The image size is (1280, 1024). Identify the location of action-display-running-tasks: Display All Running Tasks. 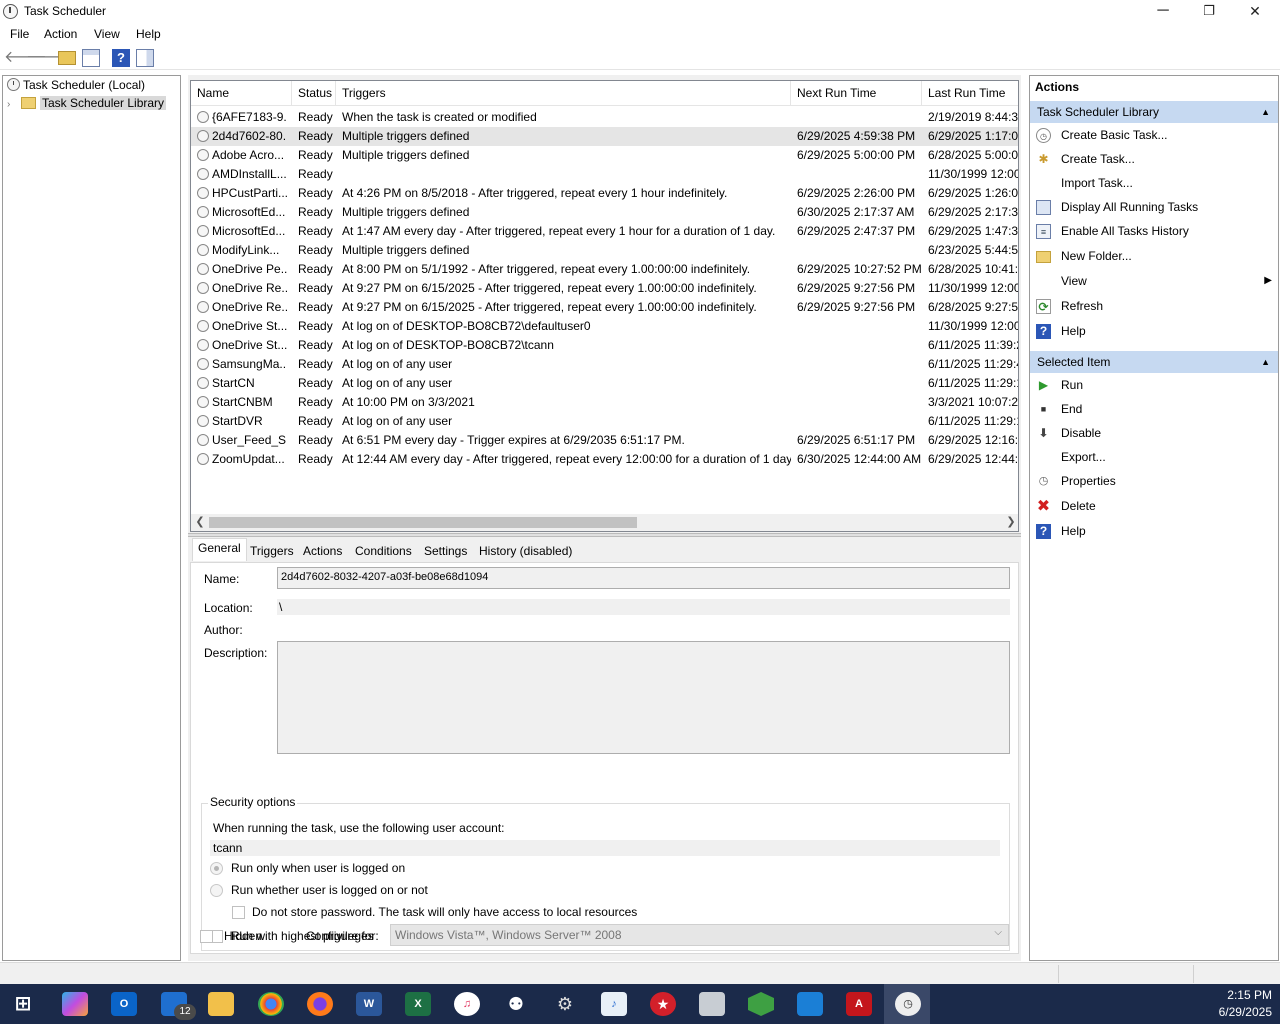
(1154, 208).